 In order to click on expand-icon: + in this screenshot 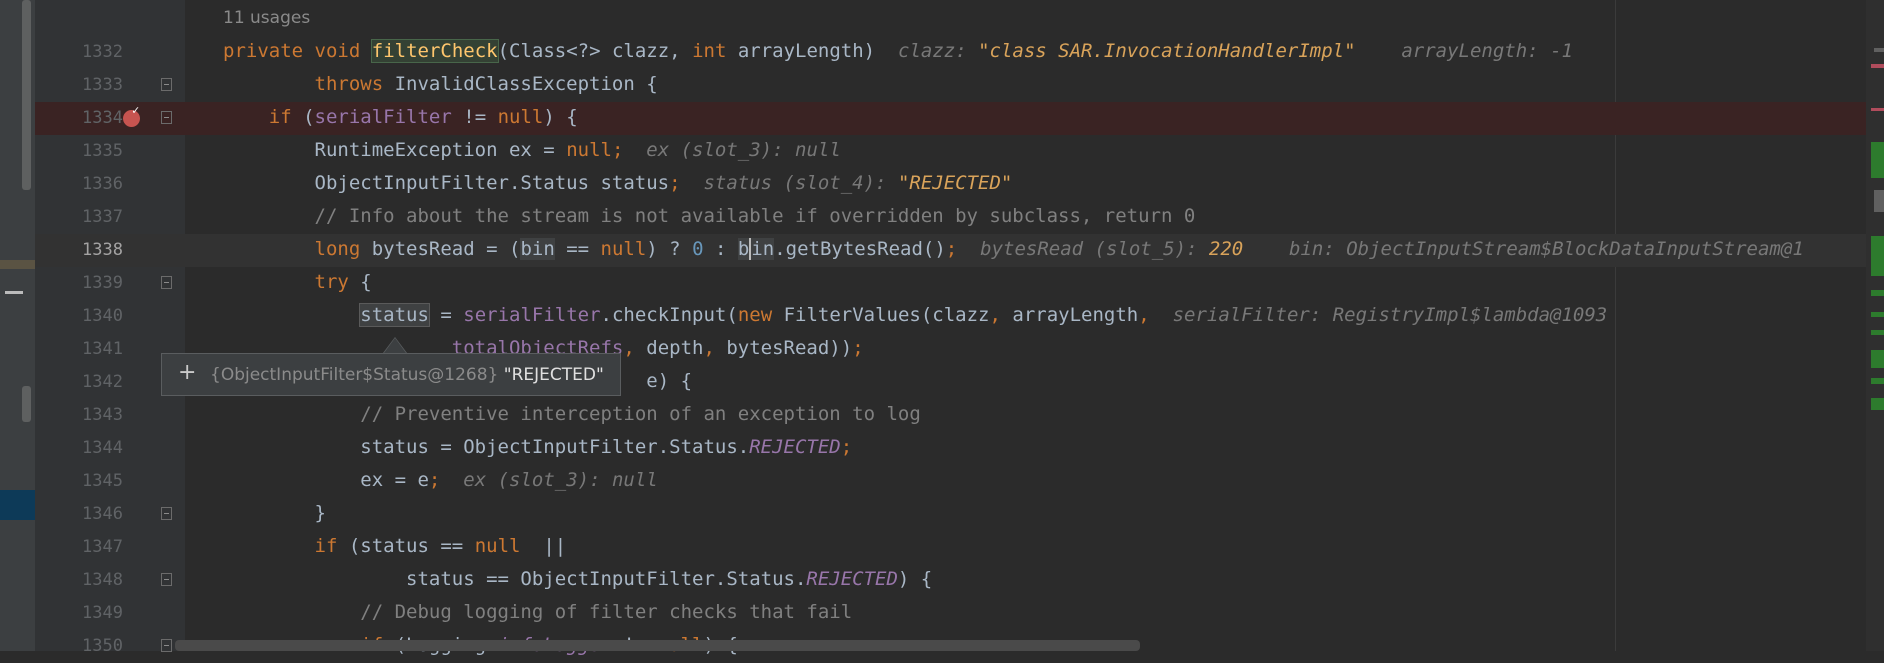, I will do `click(187, 372)`.